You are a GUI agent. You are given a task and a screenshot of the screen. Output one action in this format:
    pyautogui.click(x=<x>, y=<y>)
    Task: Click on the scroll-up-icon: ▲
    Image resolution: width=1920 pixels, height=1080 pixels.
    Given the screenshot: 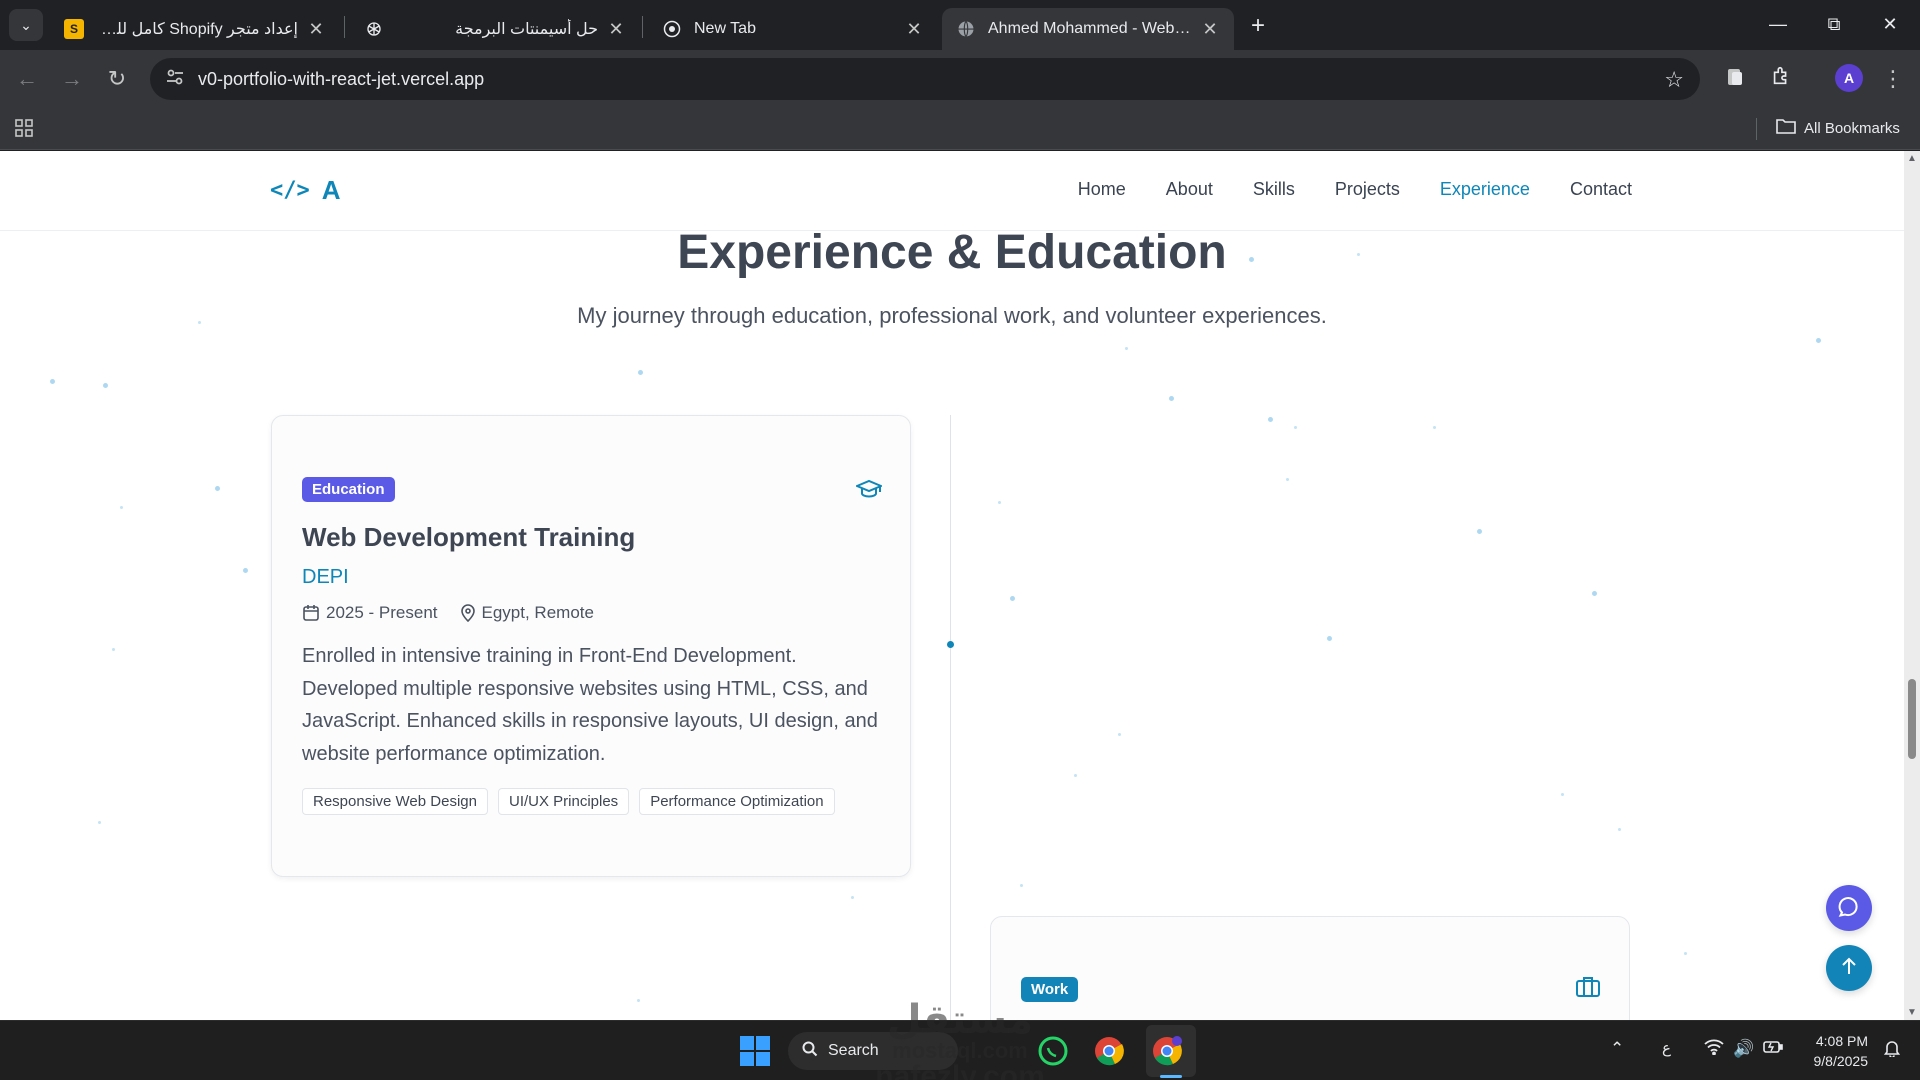 What is the action you would take?
    pyautogui.click(x=1912, y=158)
    